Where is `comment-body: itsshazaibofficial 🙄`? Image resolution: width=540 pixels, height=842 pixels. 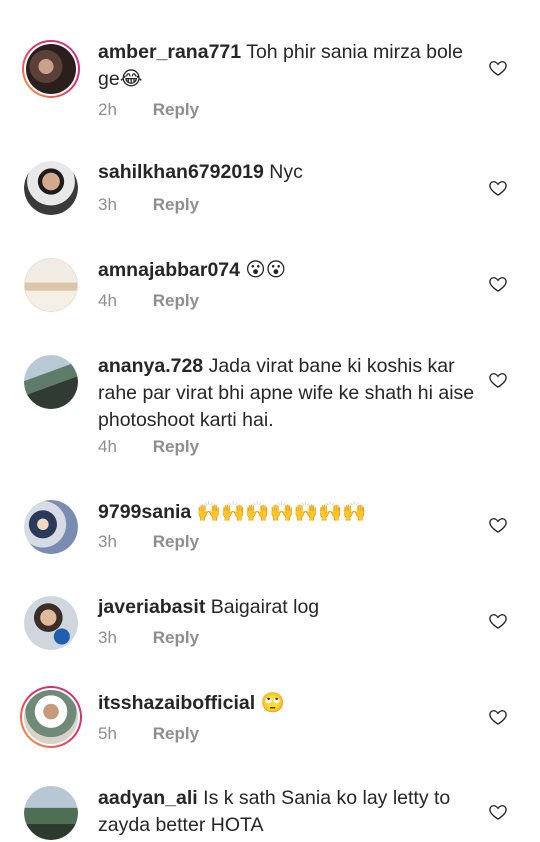
comment-body: itsshazaibofficial 🙄 is located at coordinates (289, 703).